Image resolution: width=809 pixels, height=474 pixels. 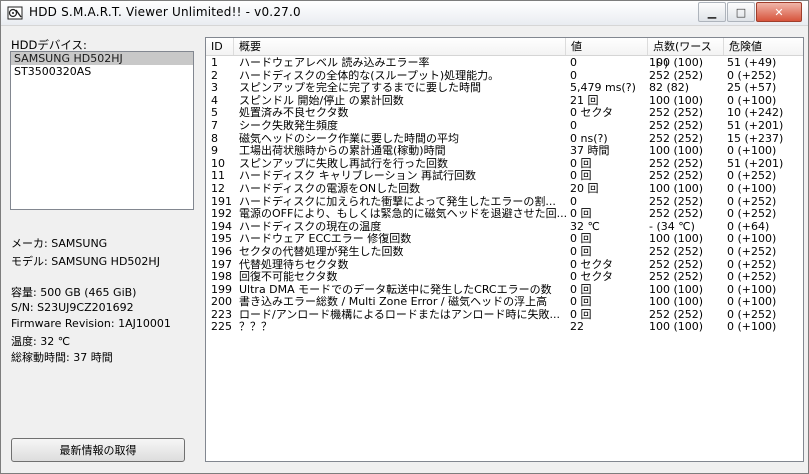 I want to click on window-controls: ▁ □ ✕, so click(x=749, y=12).